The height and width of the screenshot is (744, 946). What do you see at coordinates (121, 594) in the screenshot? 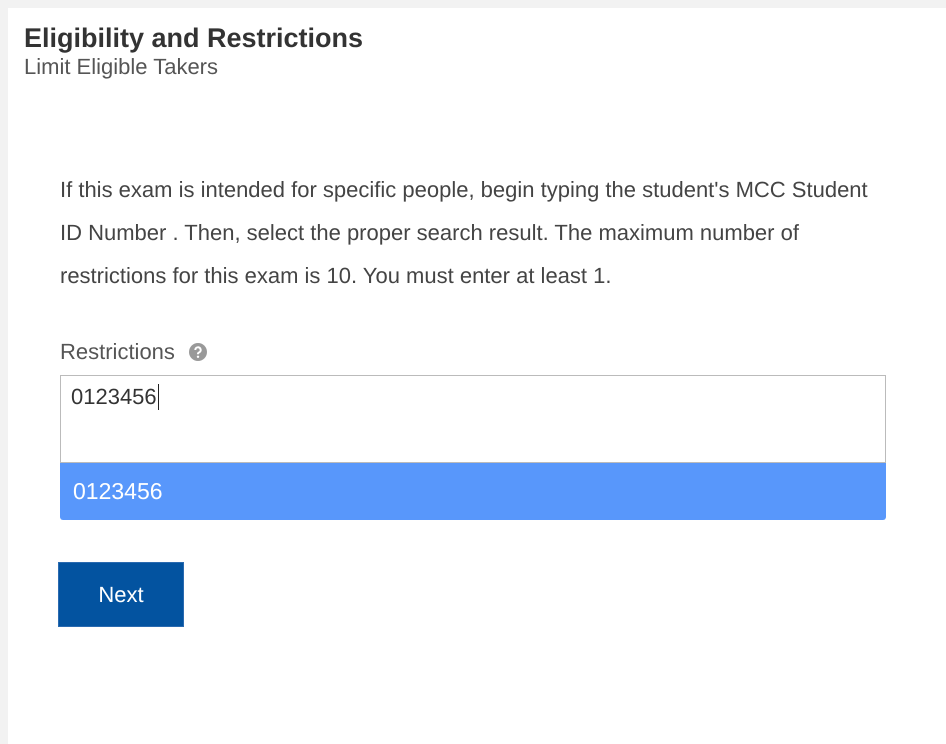
I see `next-button: Next` at bounding box center [121, 594].